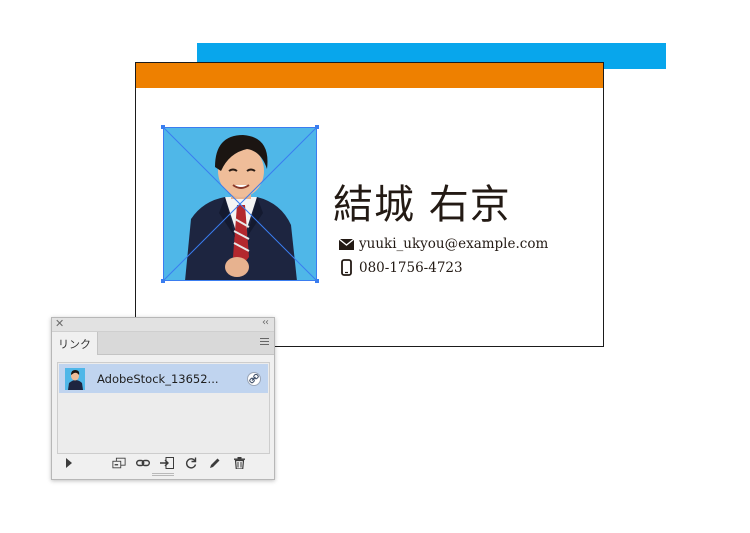 Image resolution: width=750 pixels, height=533 pixels. What do you see at coordinates (59, 323) in the screenshot?
I see `close-icon: ✕` at bounding box center [59, 323].